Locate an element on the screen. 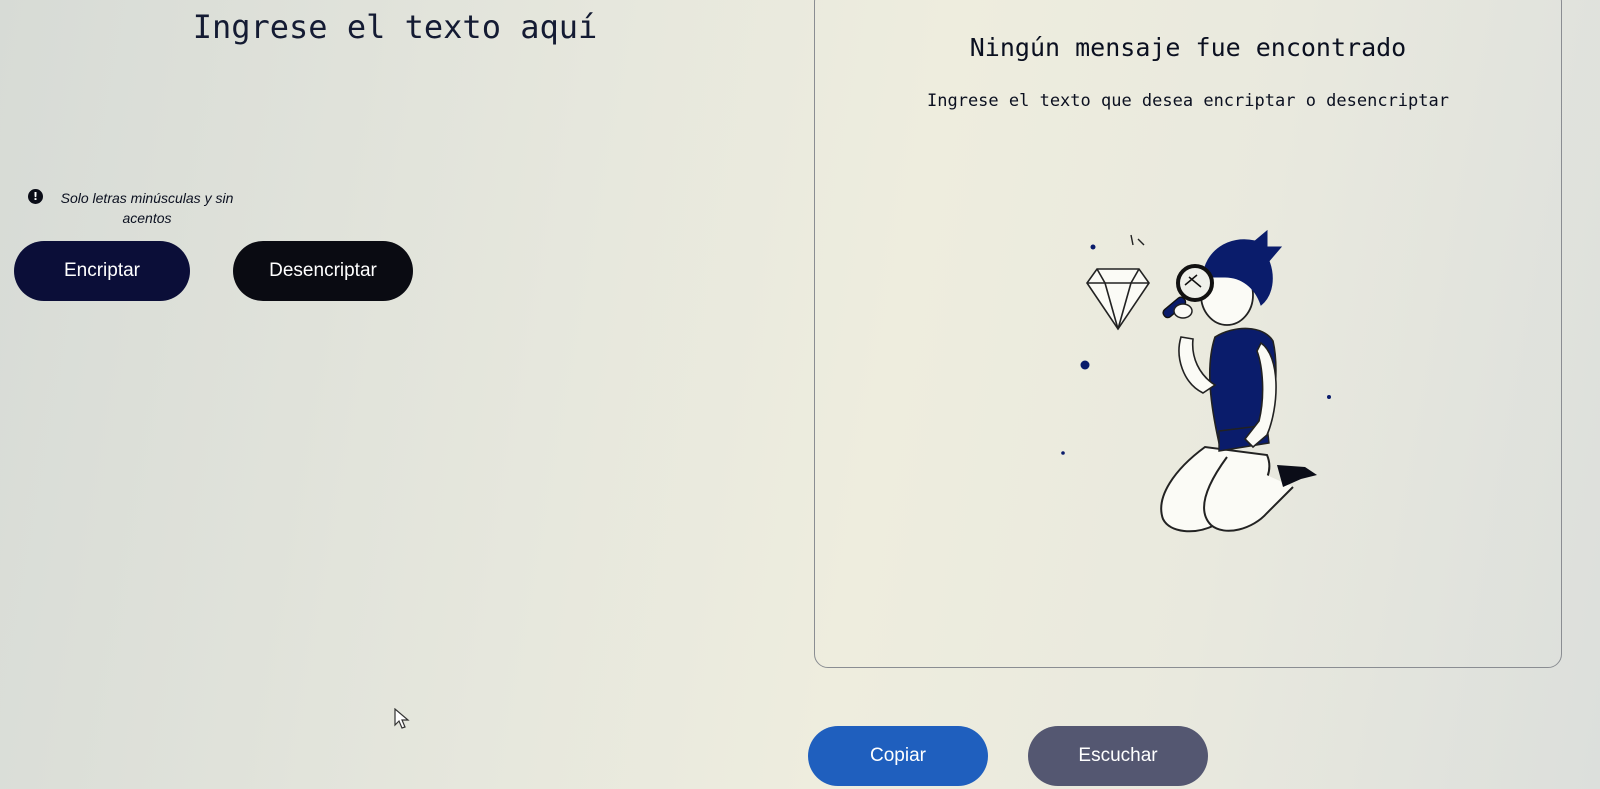 This screenshot has width=1600, height=789. input-area is located at coordinates (395, 90).